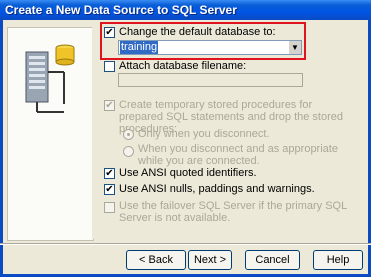 The height and width of the screenshot is (277, 371). Describe the element at coordinates (210, 80) in the screenshot. I see `attach-database-filename-field` at that location.